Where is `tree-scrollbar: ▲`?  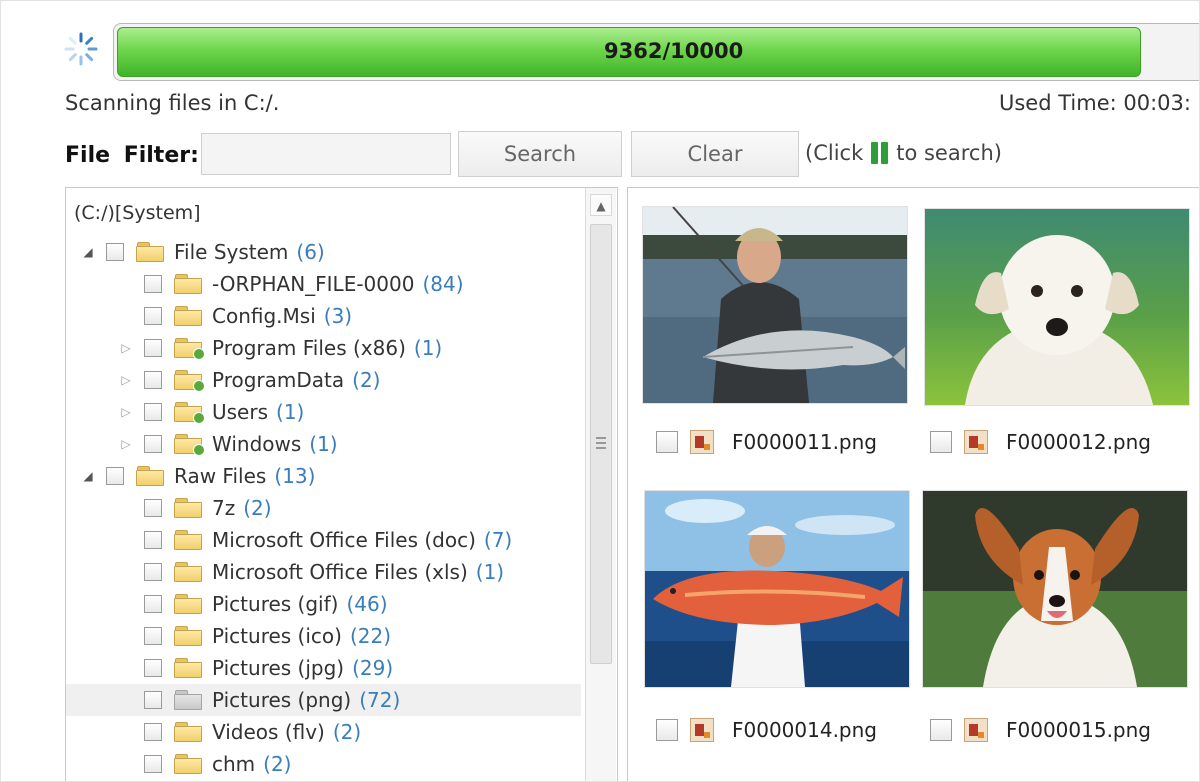 tree-scrollbar: ▲ is located at coordinates (600, 484).